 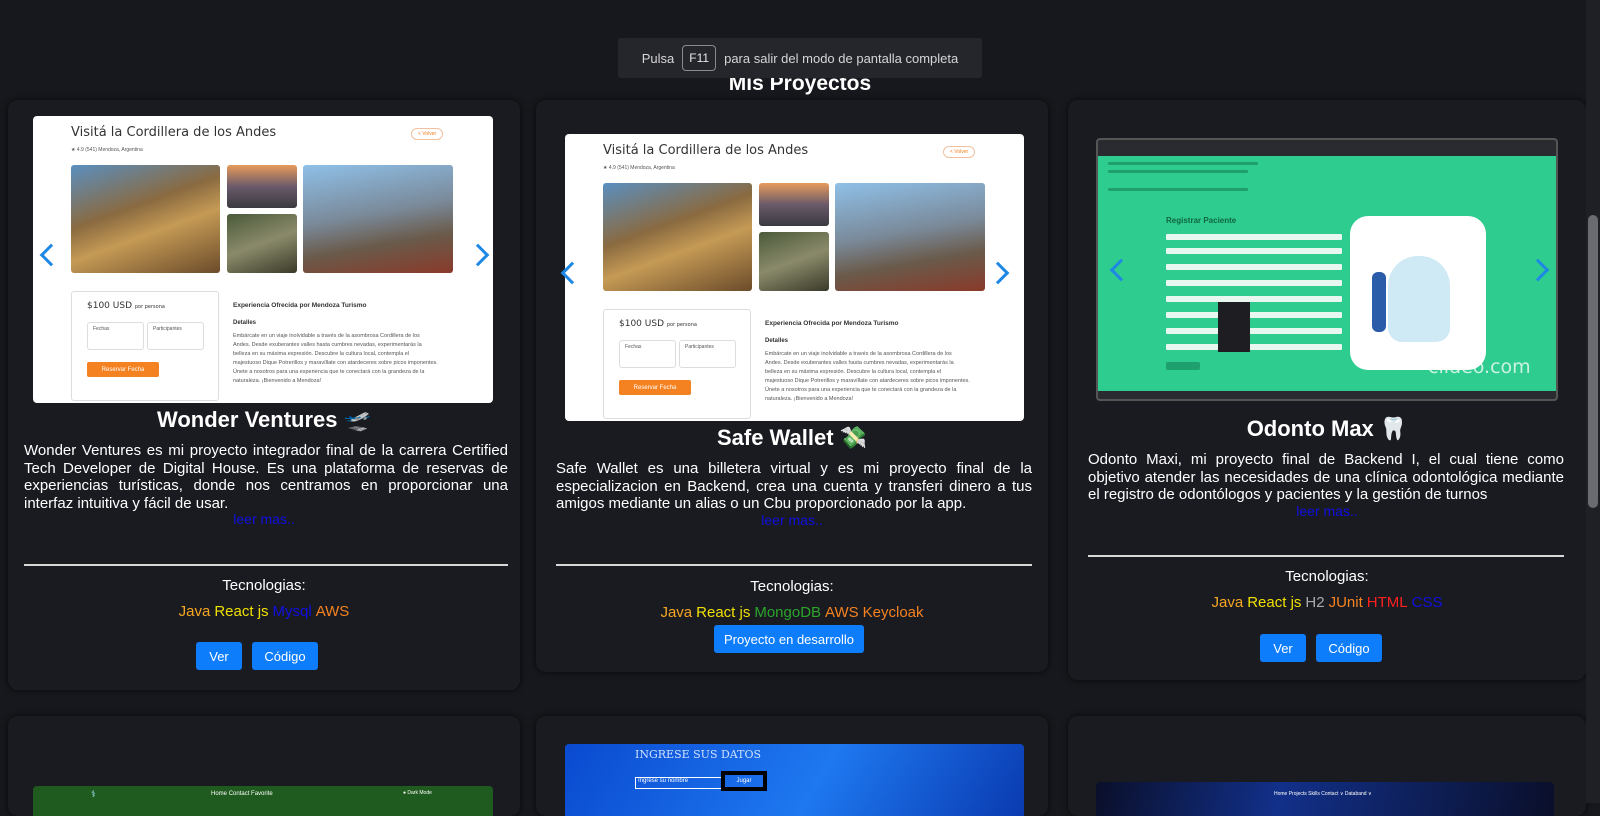 I want to click on tech-keycloak: Keycloak, so click(x=893, y=612).